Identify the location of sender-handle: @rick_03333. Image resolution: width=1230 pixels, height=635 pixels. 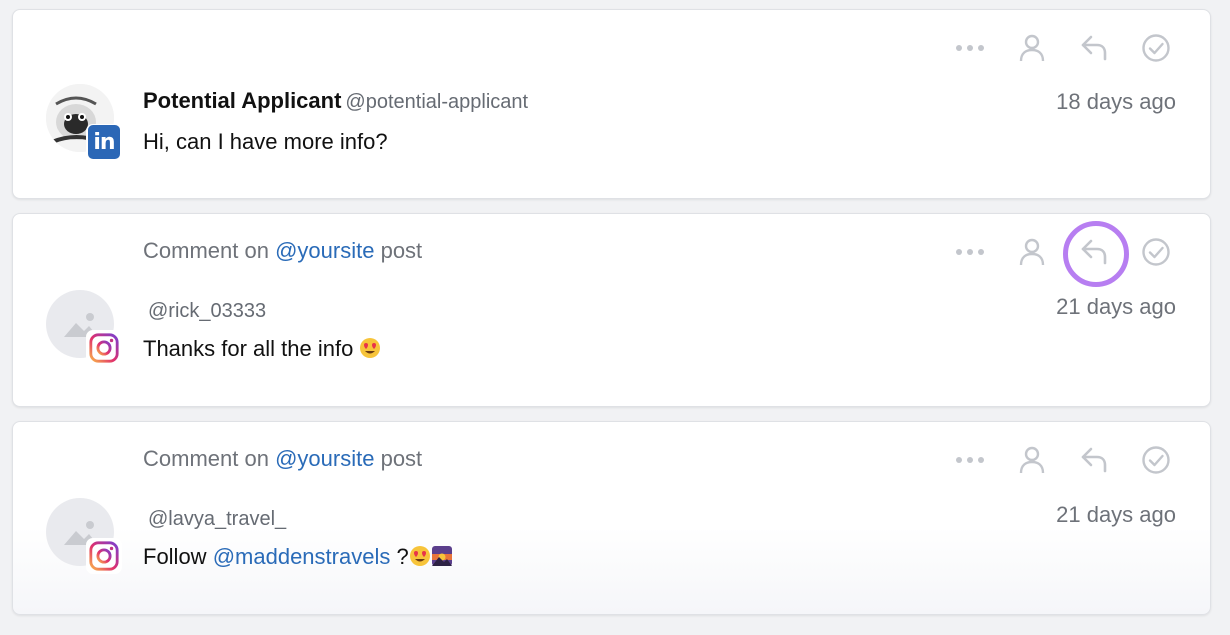
(262, 311).